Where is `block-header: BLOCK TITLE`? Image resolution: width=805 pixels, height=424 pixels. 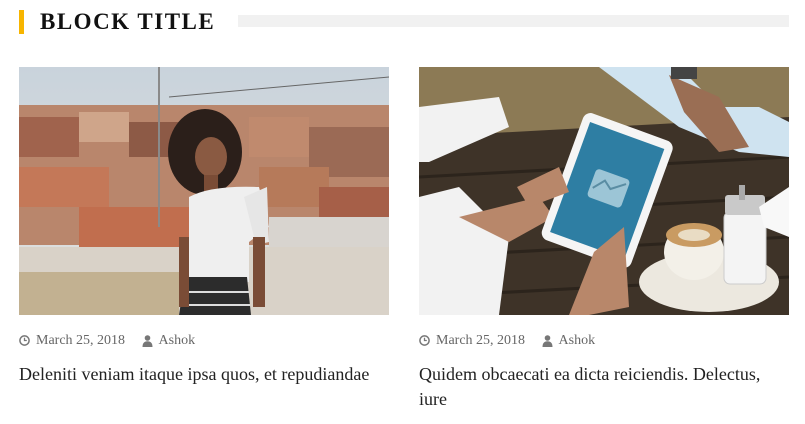
block-header: BLOCK TITLE is located at coordinates (404, 22).